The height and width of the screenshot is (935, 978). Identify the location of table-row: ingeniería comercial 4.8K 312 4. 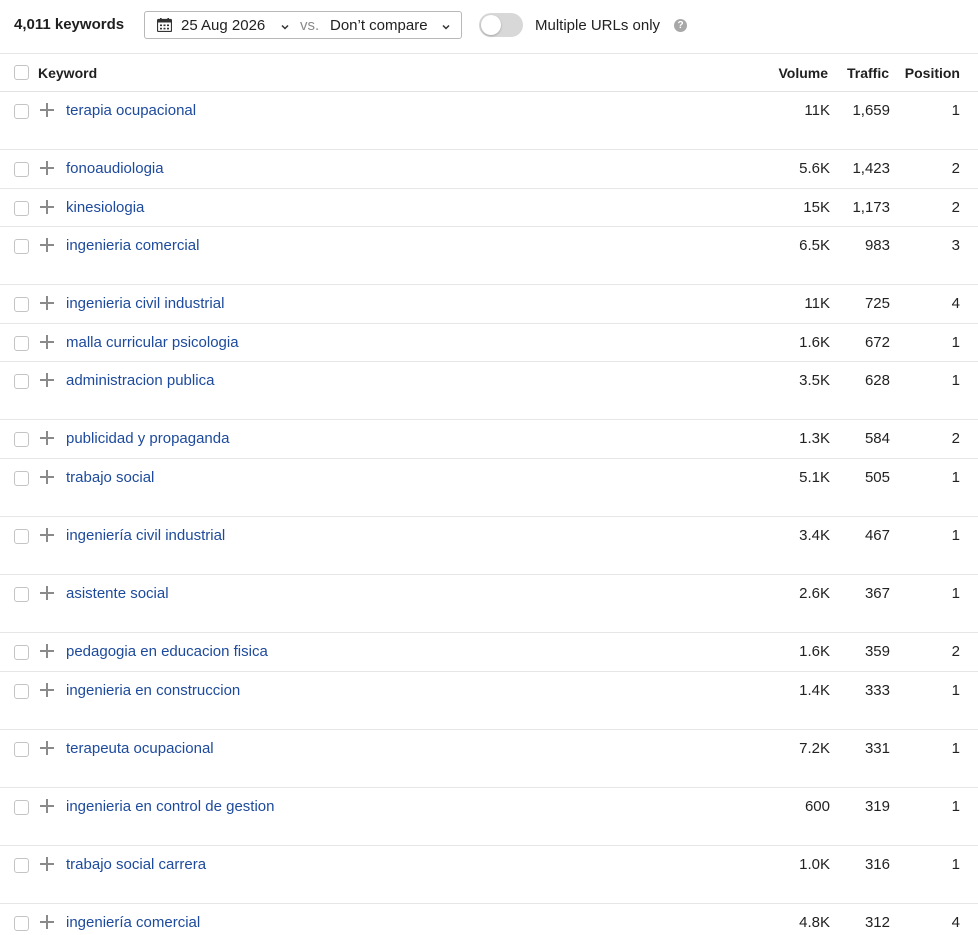
(489, 919).